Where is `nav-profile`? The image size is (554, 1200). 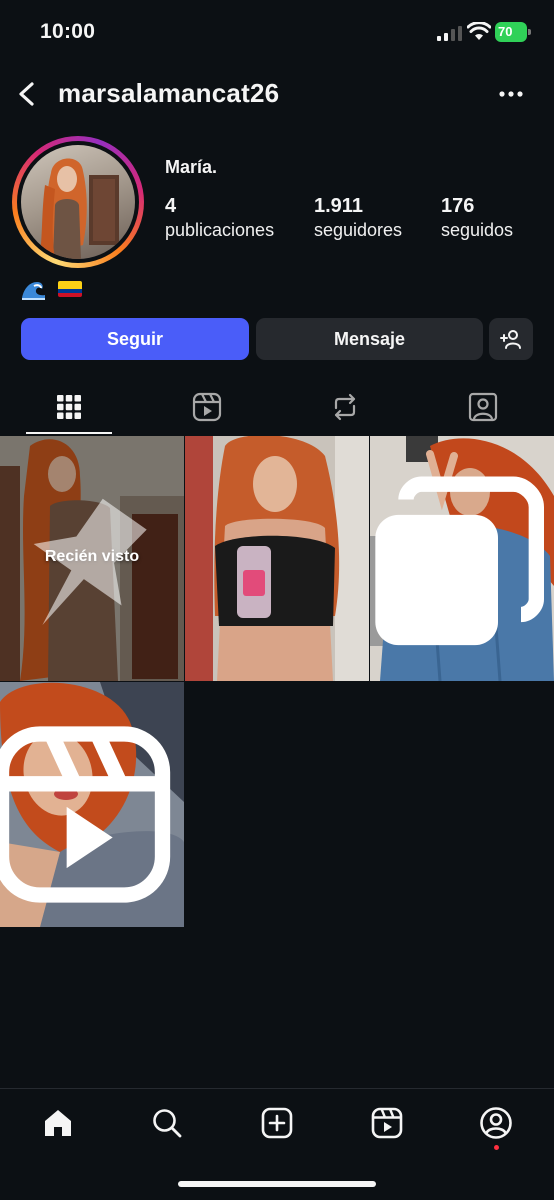
nav-profile is located at coordinates (496, 1123).